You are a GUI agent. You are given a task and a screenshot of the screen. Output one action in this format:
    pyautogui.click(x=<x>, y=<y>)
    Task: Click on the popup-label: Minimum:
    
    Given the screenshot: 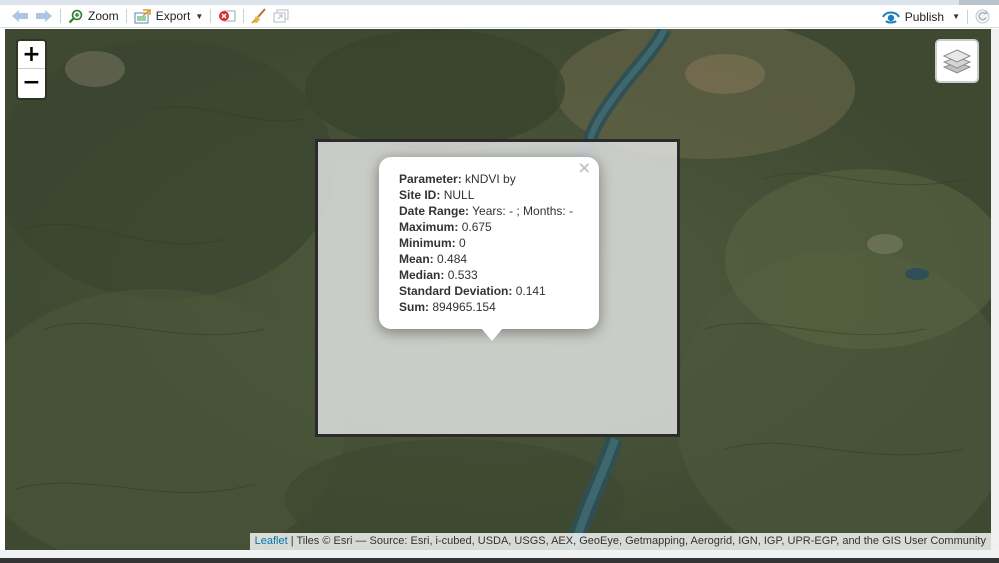 What is the action you would take?
    pyautogui.click(x=427, y=243)
    